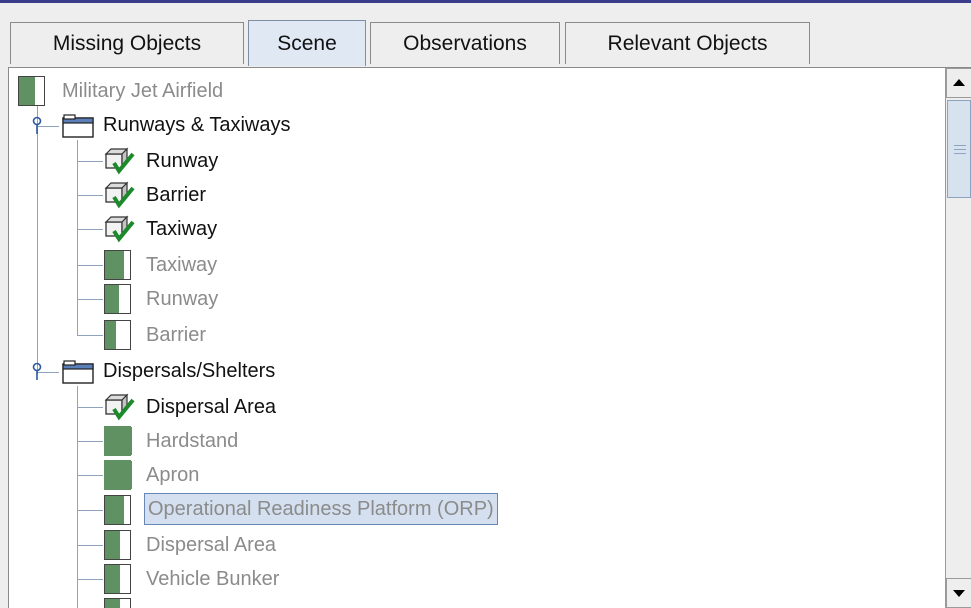  I want to click on tab-observations: Observations, so click(465, 43).